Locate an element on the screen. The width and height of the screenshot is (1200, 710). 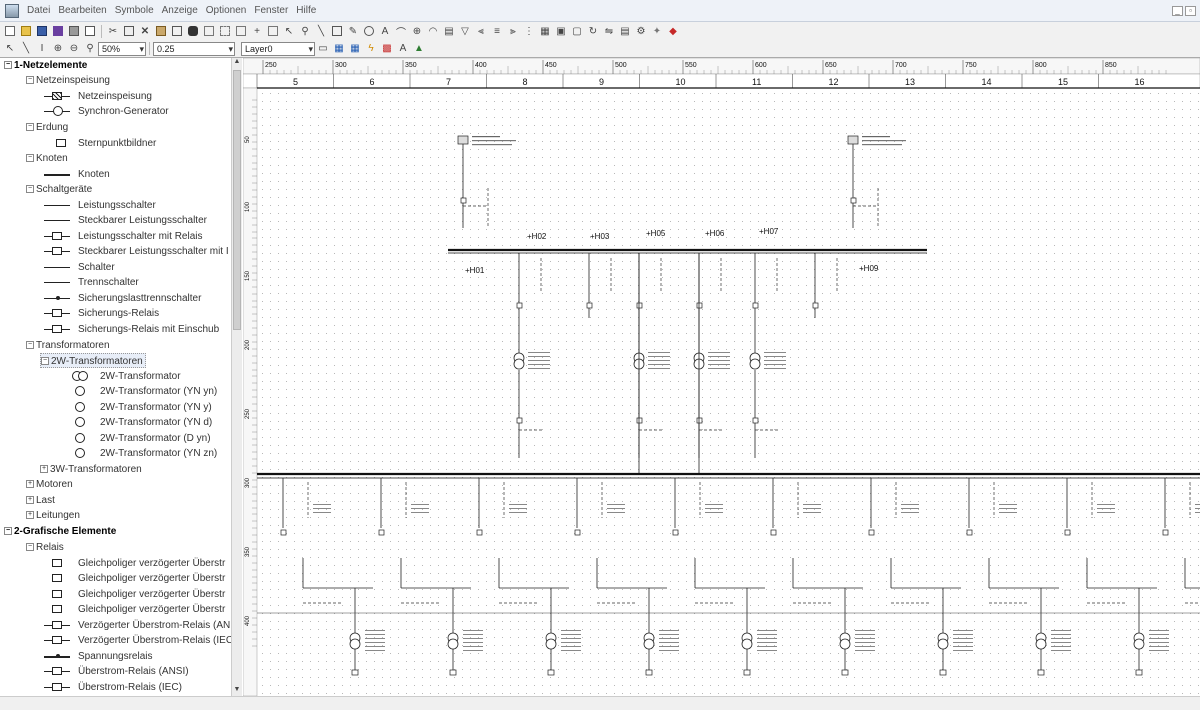
layers-icon: ▤ is located at coordinates (625, 31).